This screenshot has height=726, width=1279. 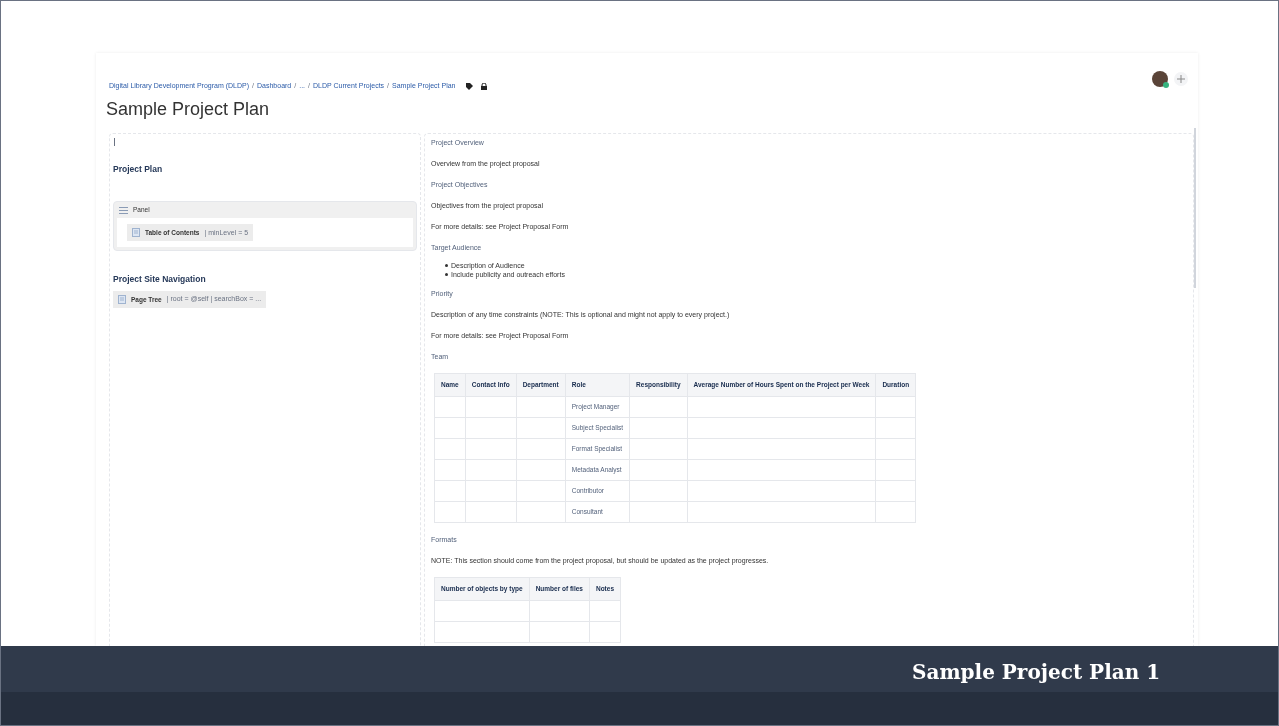 What do you see at coordinates (138, 169) in the screenshot?
I see `section-heading: Project Plan` at bounding box center [138, 169].